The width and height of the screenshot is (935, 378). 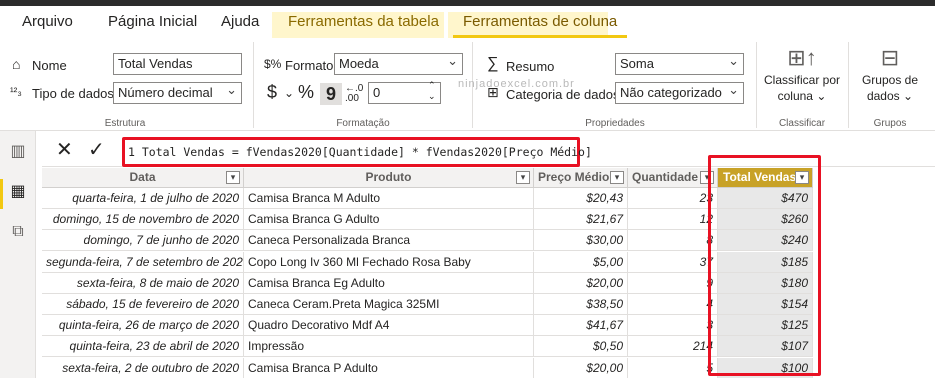 What do you see at coordinates (795, 96) in the screenshot?
I see `sort-label-2: coluna` at bounding box center [795, 96].